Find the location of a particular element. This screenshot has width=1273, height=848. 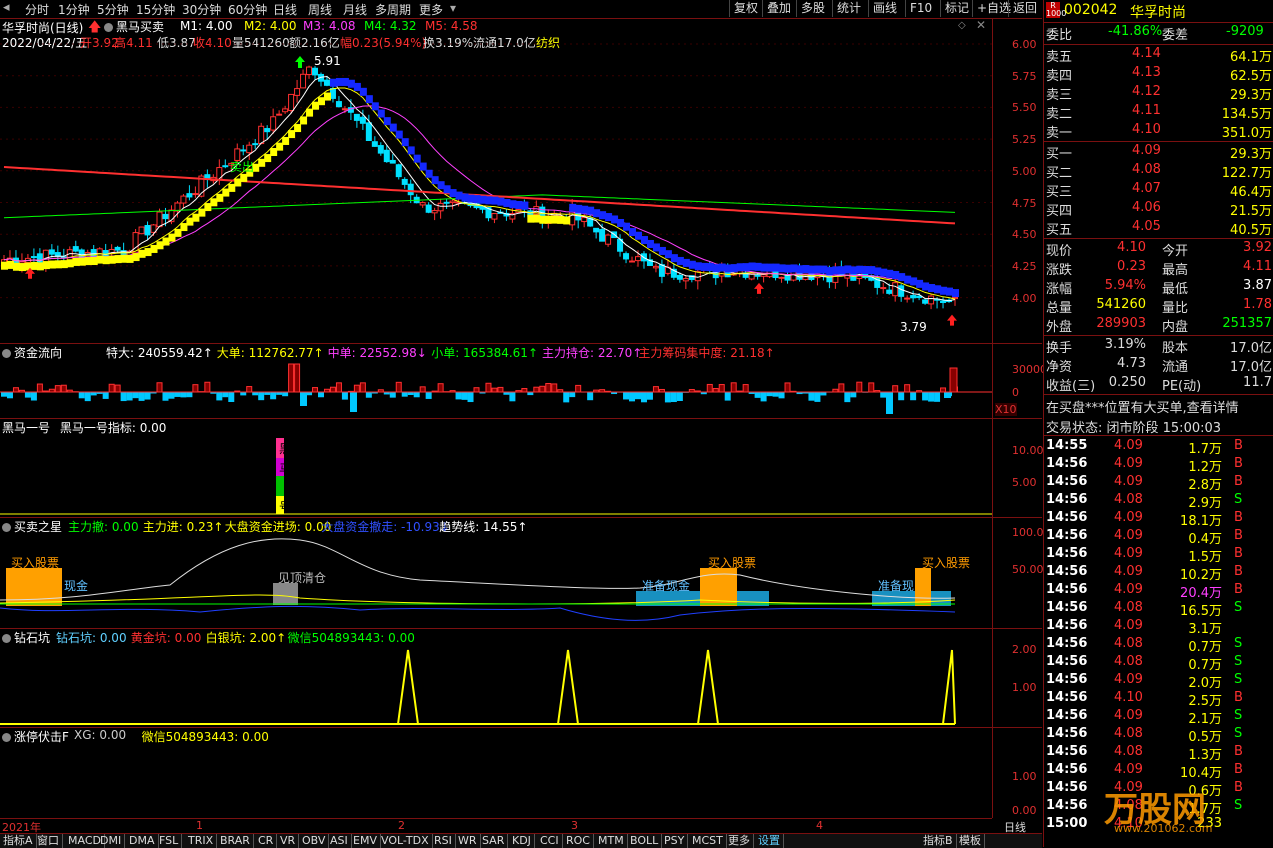

indicator-tab: KDJ is located at coordinates (522, 841).